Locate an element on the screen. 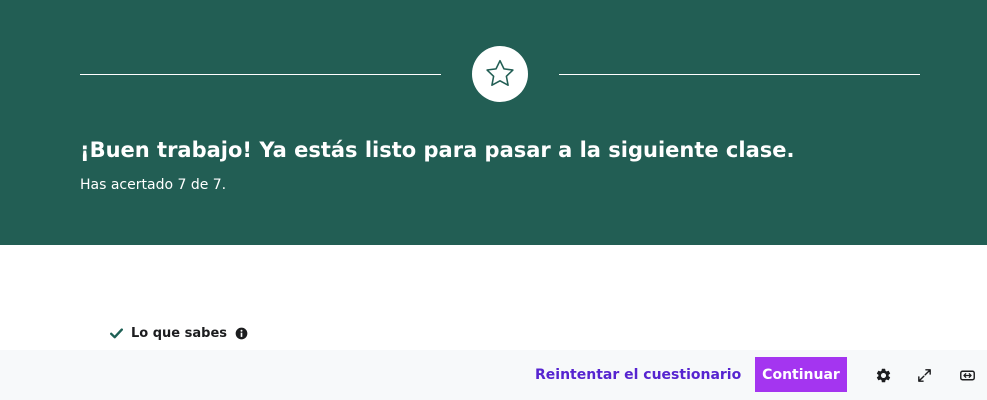  theater-mode-button is located at coordinates (967, 375).